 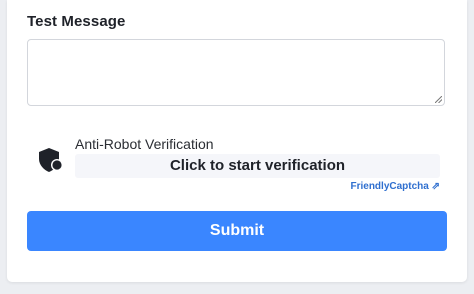 I want to click on resize-handle-icon, so click(x=438, y=99).